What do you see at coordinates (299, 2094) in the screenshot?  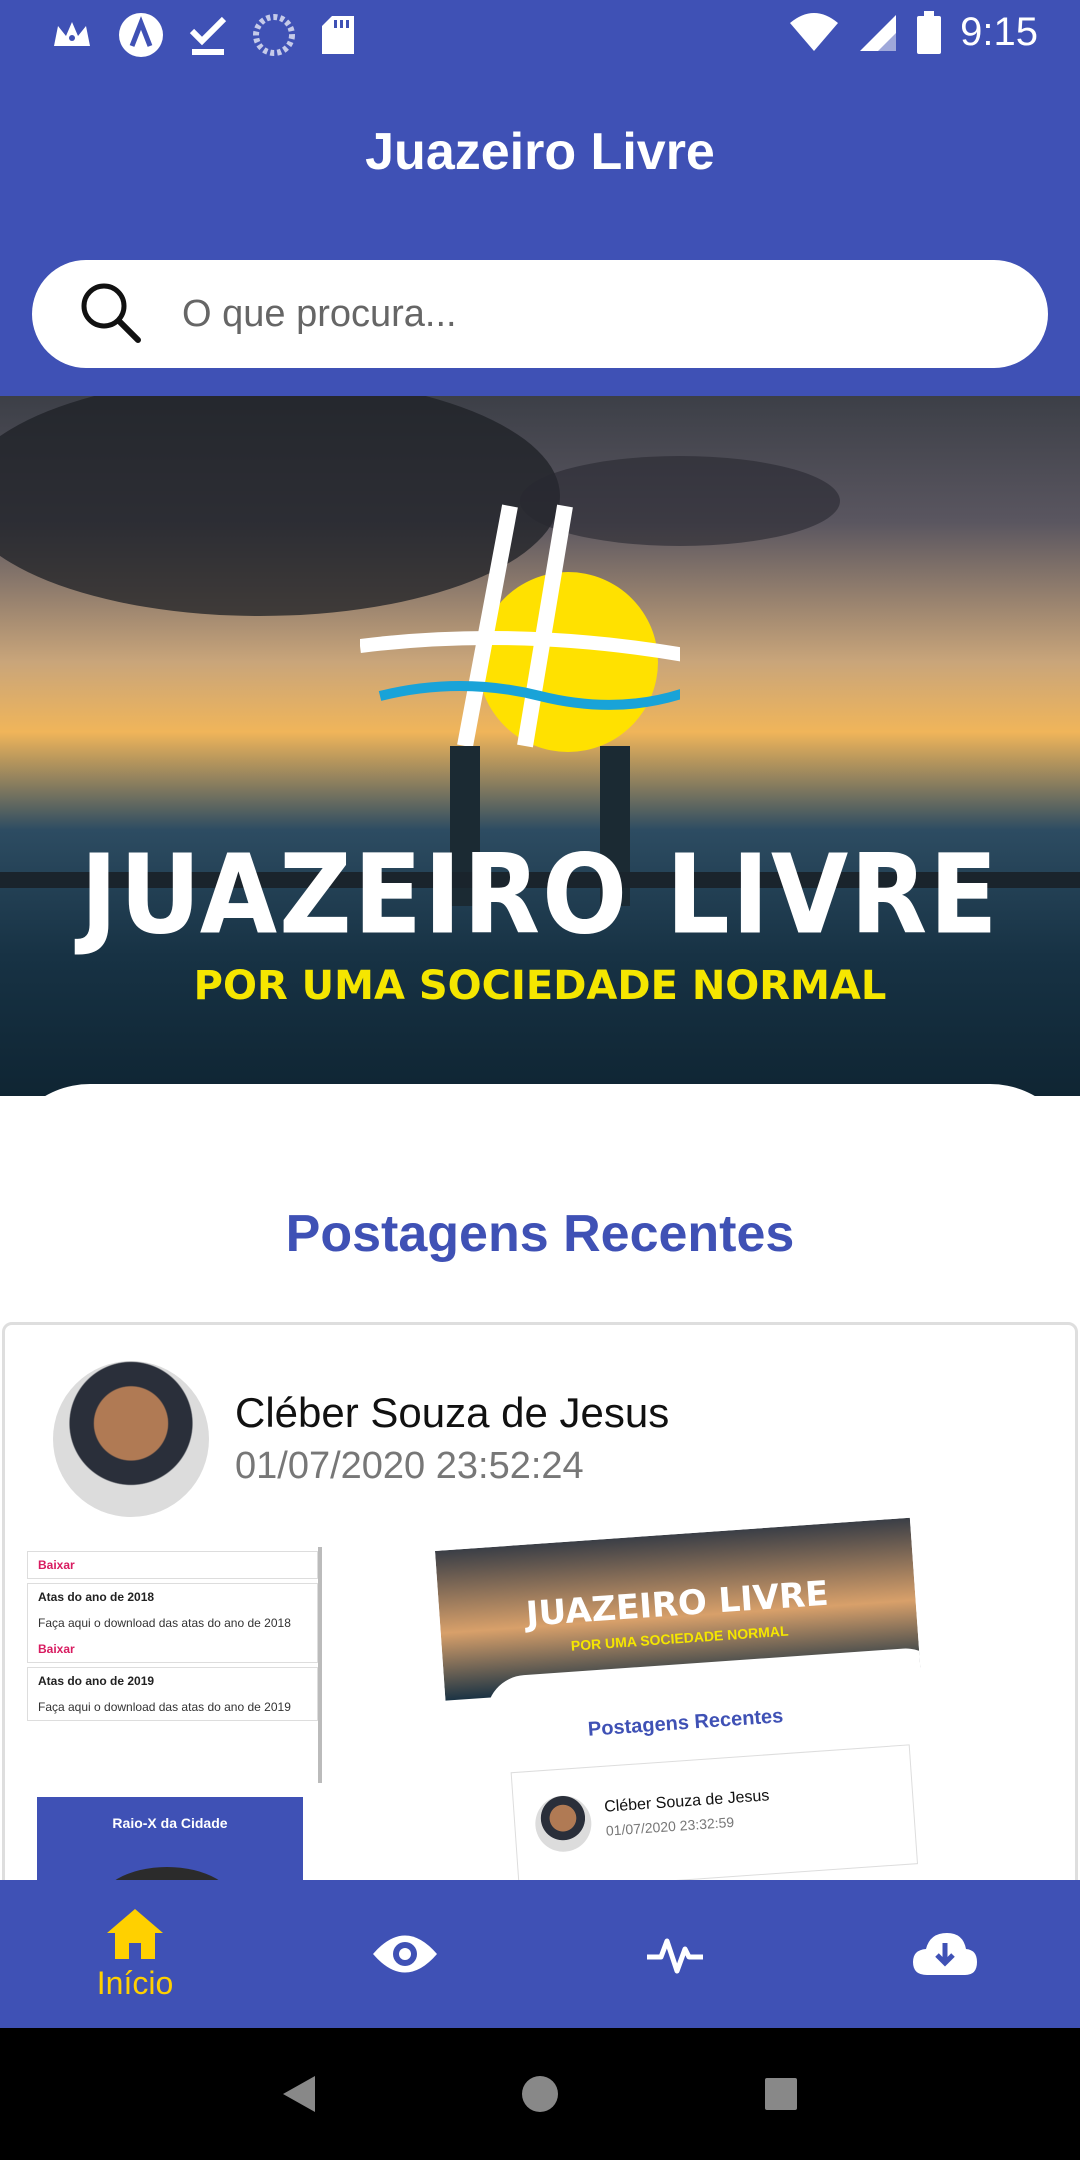 I see `back-icon` at bounding box center [299, 2094].